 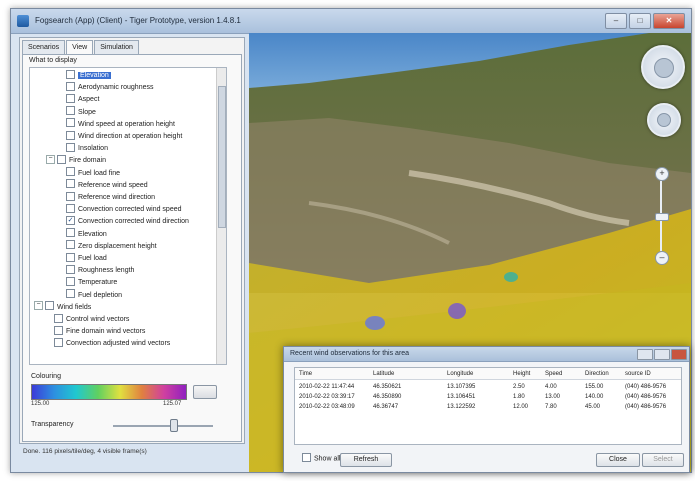 What do you see at coordinates (594, 387) in the screenshot?
I see `table-cell: 155.00` at bounding box center [594, 387].